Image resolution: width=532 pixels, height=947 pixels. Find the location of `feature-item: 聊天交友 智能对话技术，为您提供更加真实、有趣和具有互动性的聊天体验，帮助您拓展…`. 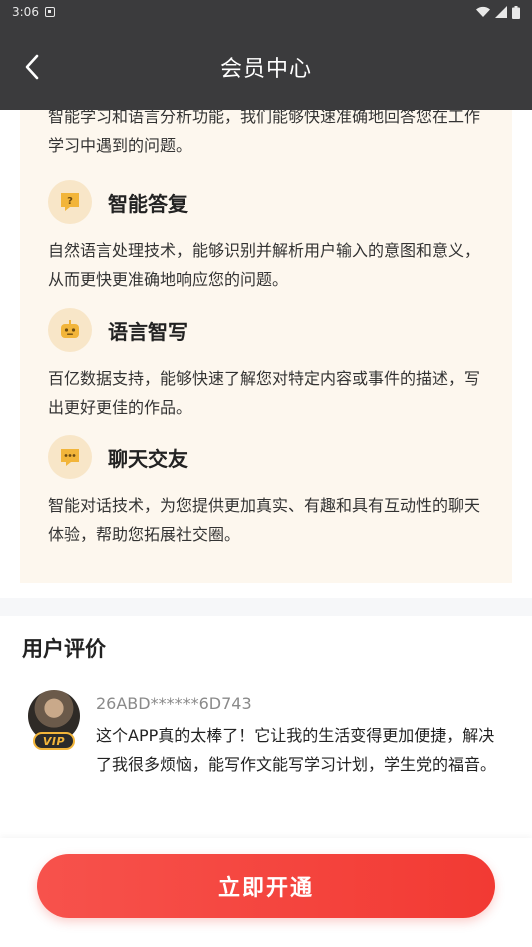

feature-item: 聊天交友 智能对话技术，为您提供更加真实、有趣和具有互动性的聊天体验，帮助您拓展… is located at coordinates (266, 491).